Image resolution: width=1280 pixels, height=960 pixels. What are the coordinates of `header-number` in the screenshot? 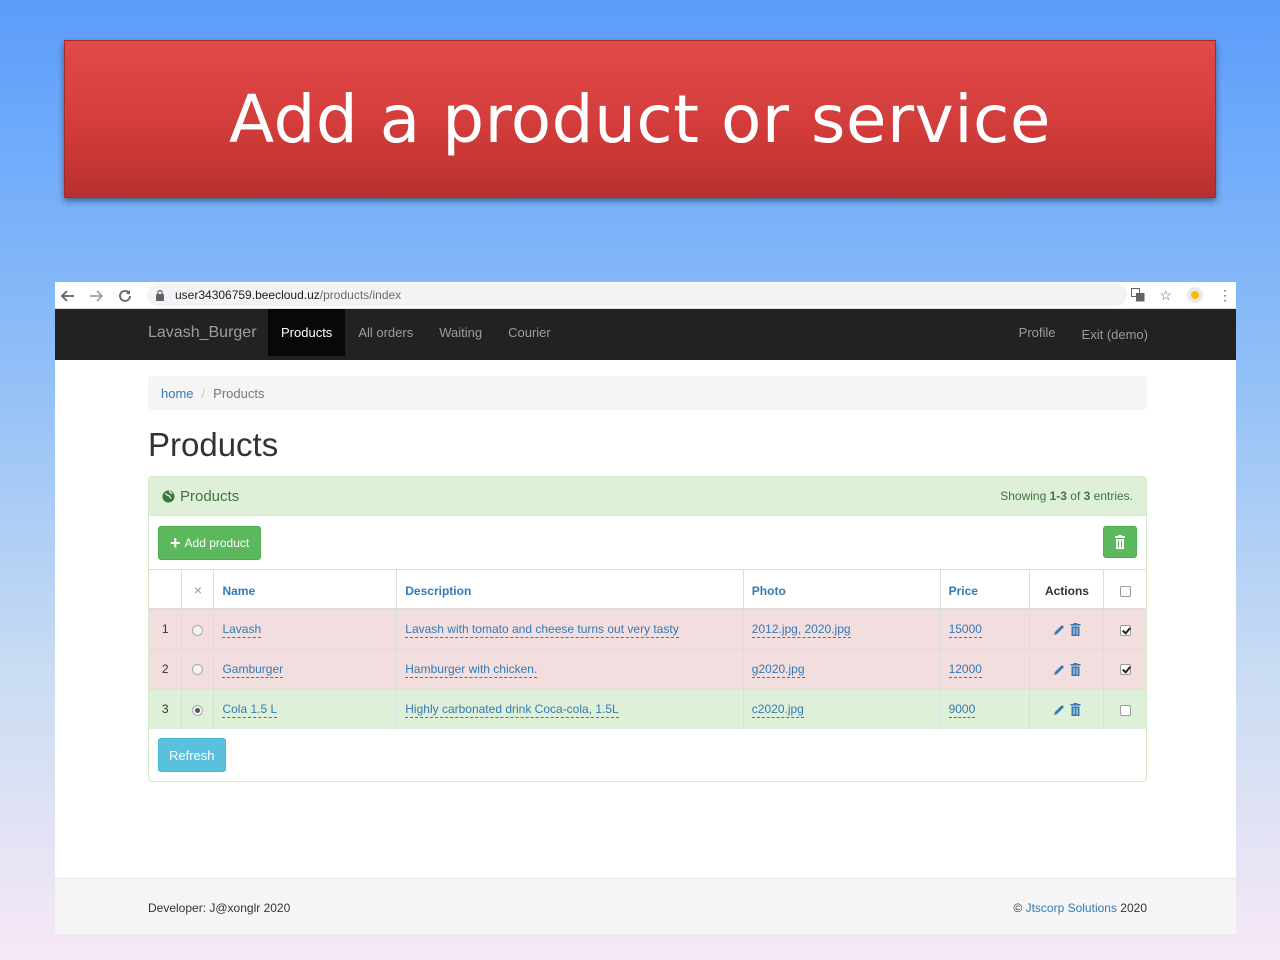 It's located at (166, 590).